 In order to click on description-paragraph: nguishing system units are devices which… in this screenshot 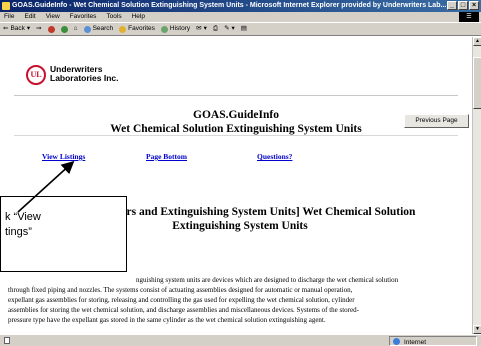, I will do `click(239, 300)`.